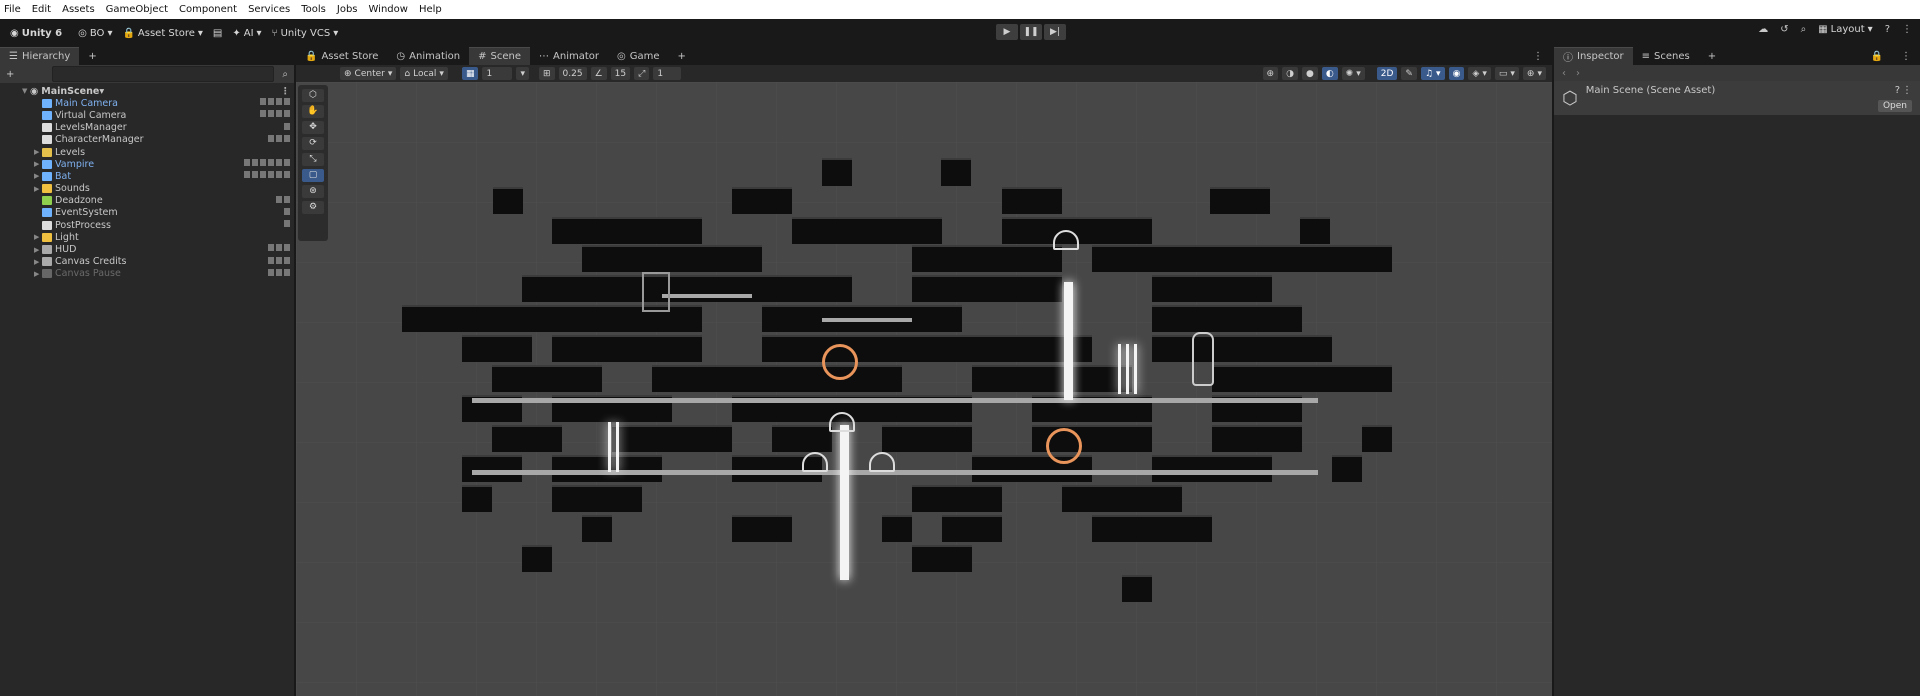 Image resolution: width=1920 pixels, height=696 pixels. Describe the element at coordinates (315, 9) in the screenshot. I see `menu-item-tools: Tools` at that location.